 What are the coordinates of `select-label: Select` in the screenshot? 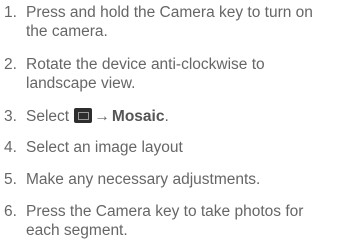 It's located at (48, 116).